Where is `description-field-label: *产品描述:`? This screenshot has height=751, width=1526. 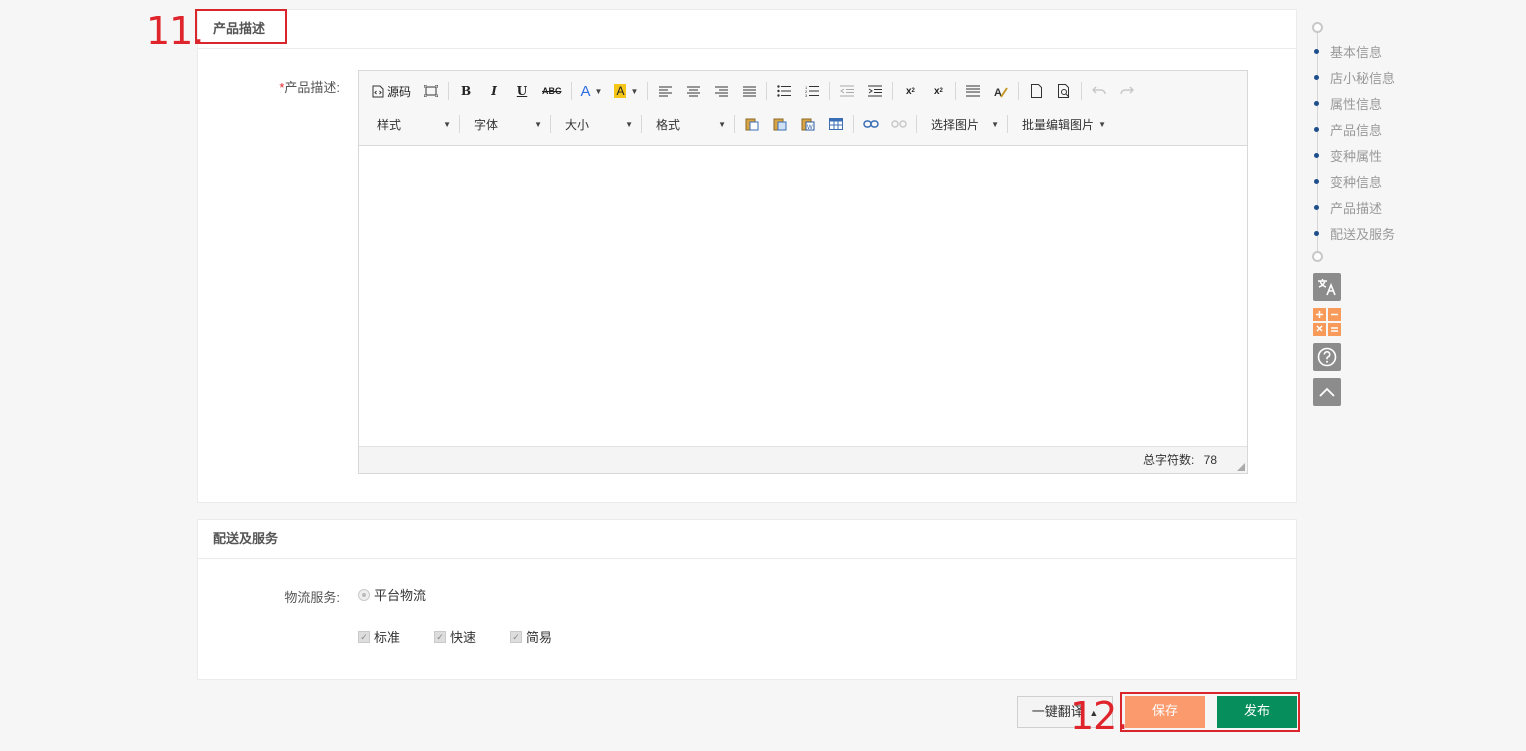
description-field-label: *产品描述: is located at coordinates (309, 87).